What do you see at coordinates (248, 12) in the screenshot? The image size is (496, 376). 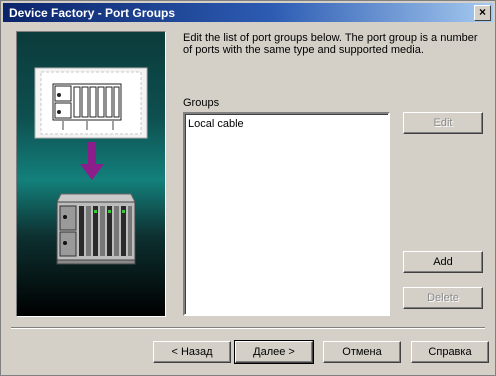 I see `title-bar: Device Factory - Port Groups ×` at bounding box center [248, 12].